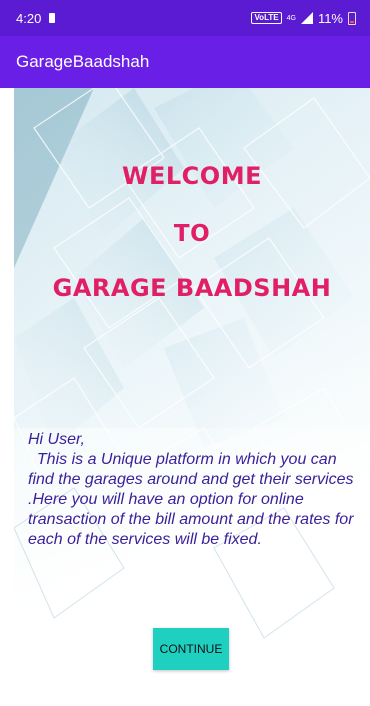 This screenshot has width=370, height=706. I want to click on network-type-label: 4G, so click(291, 18).